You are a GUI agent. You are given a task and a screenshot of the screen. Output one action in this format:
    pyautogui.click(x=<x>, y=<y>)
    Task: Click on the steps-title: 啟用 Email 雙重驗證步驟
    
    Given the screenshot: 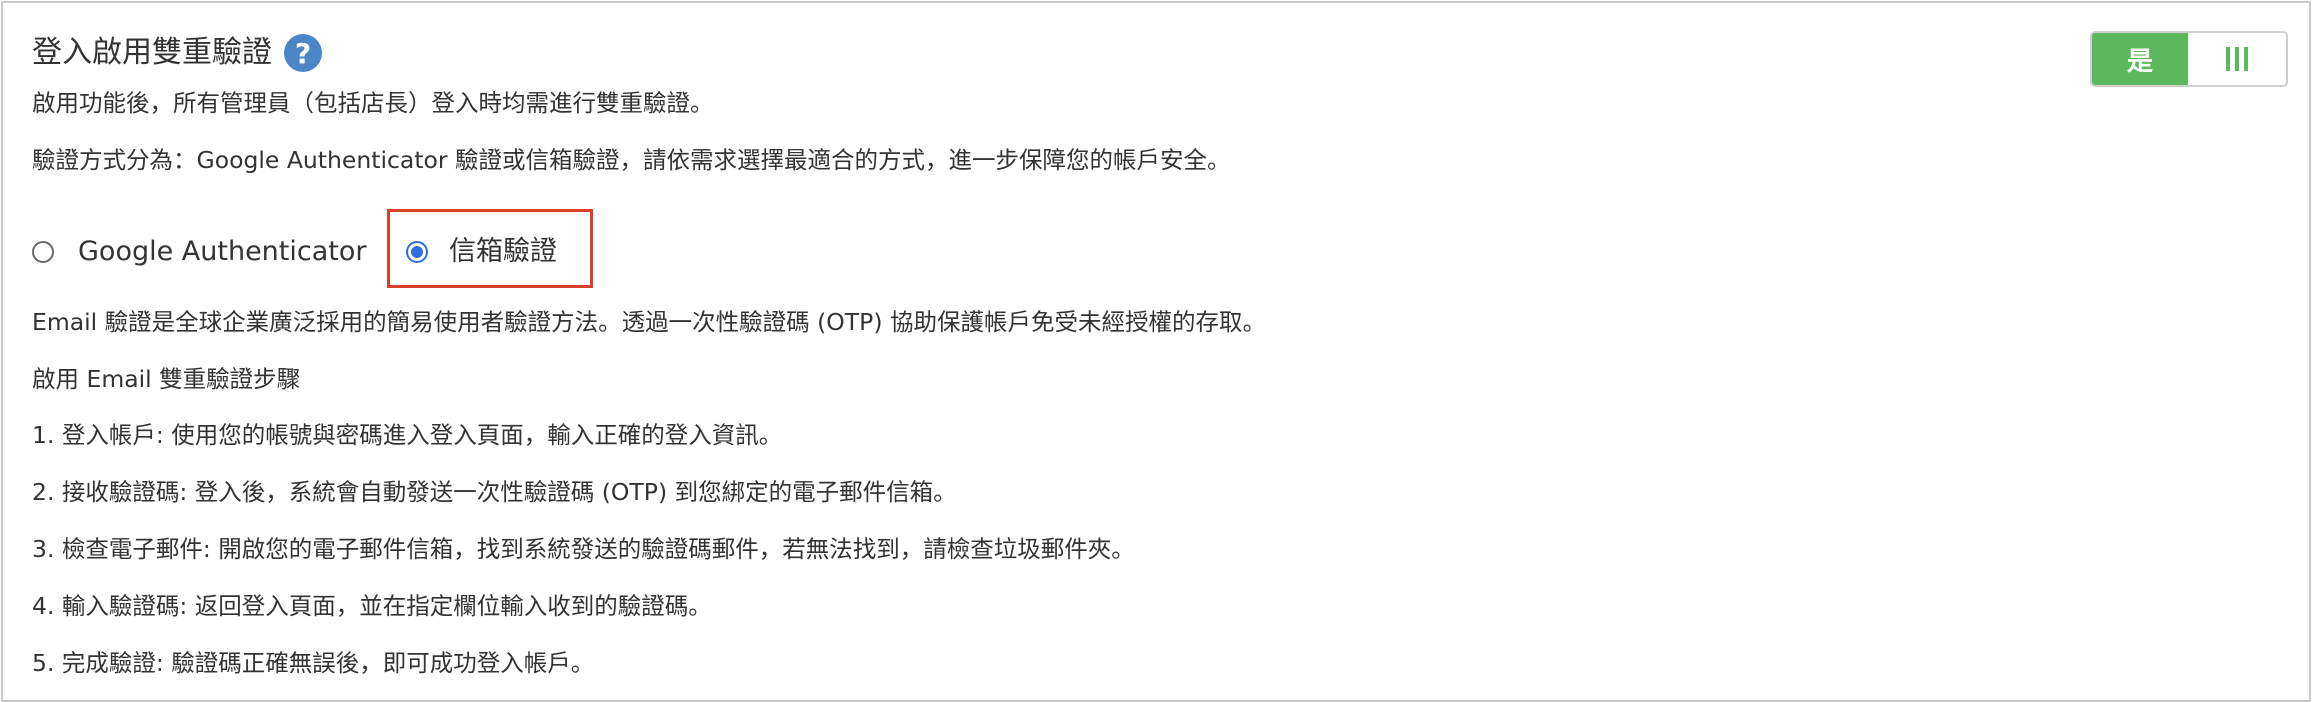 What is the action you would take?
    pyautogui.click(x=166, y=379)
    